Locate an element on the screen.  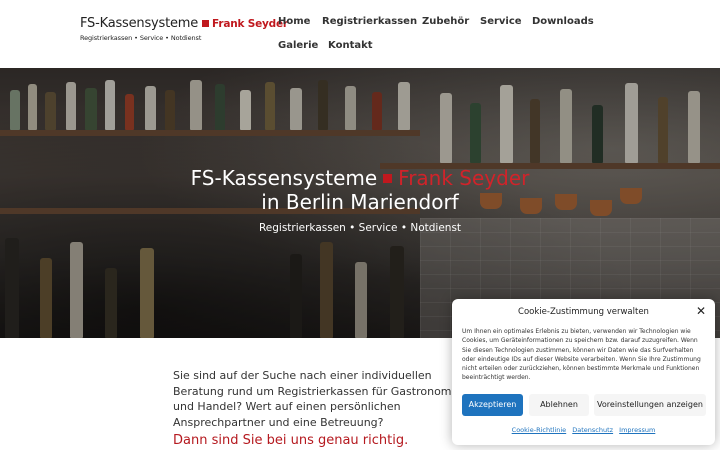
cookie-policy-link: Cookie-Richtlinie is located at coordinates (539, 430).